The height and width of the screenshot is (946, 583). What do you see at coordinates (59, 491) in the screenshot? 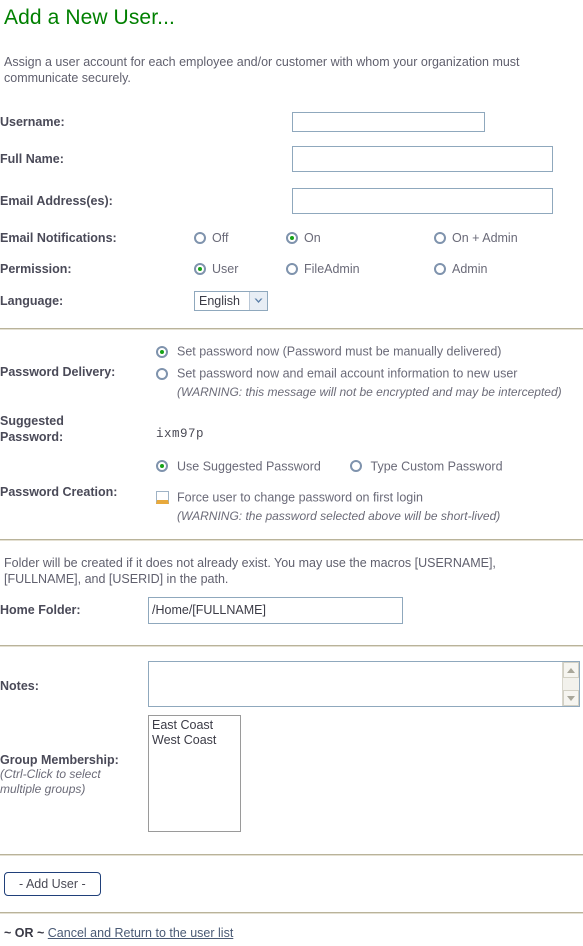
I see `password-creation-label: Password Creation:` at bounding box center [59, 491].